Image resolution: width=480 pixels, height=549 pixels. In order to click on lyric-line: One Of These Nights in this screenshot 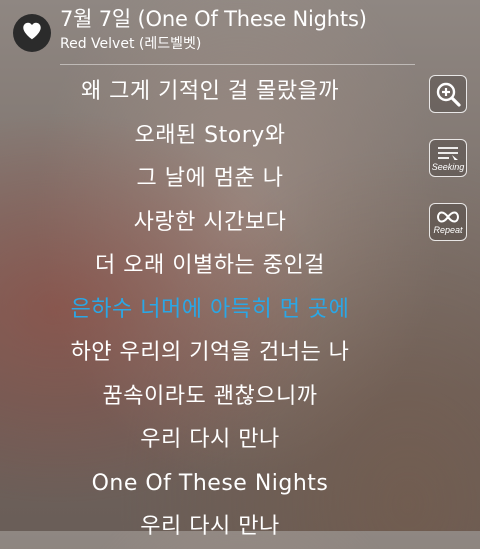, I will do `click(210, 484)`.